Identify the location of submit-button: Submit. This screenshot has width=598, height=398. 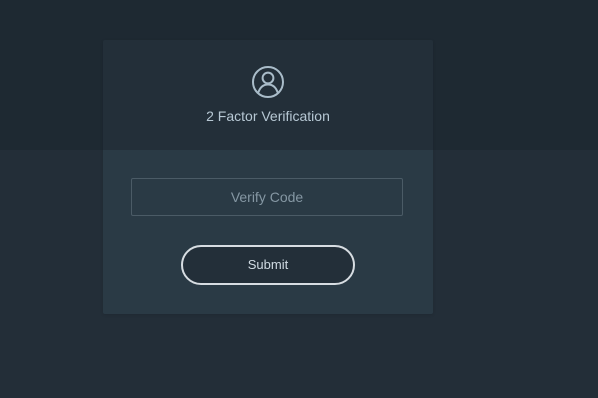
(268, 265).